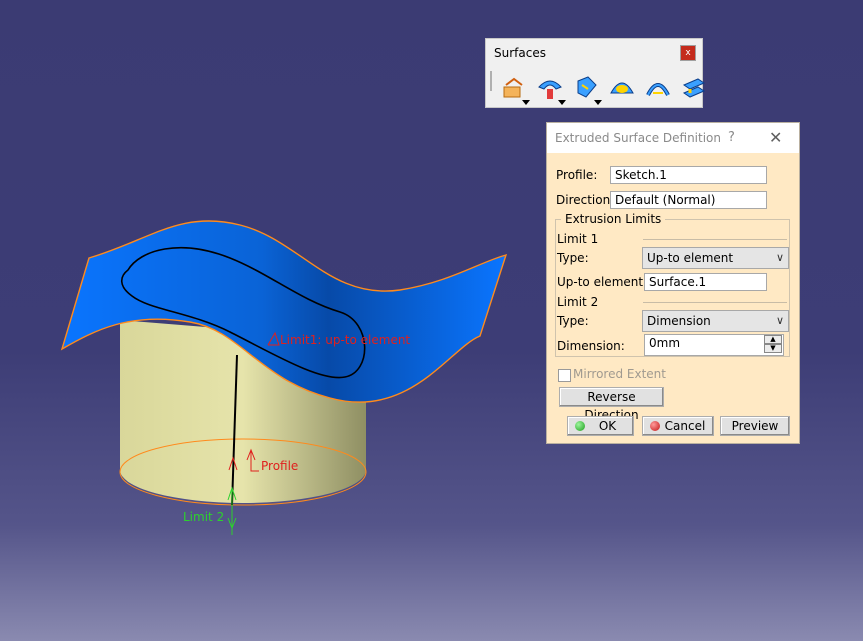  What do you see at coordinates (204, 517) in the screenshot?
I see `limit2-label: Limit 2` at bounding box center [204, 517].